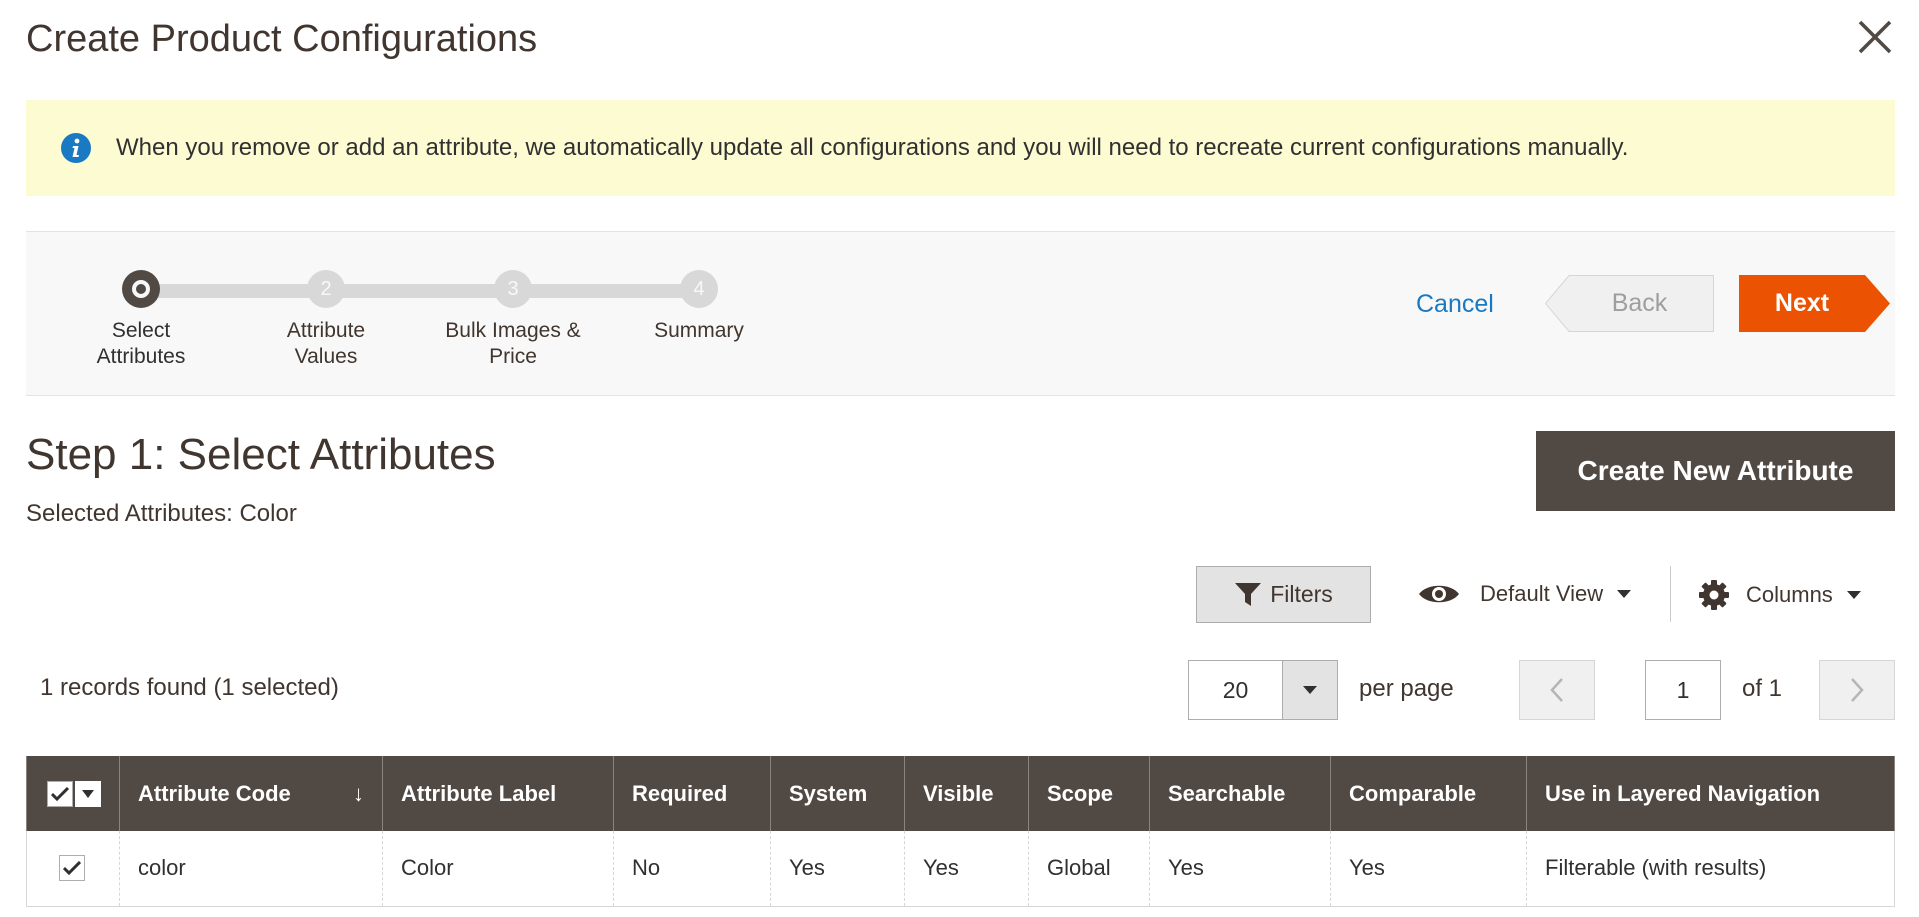  What do you see at coordinates (1802, 303) in the screenshot?
I see `next-button-label: Next` at bounding box center [1802, 303].